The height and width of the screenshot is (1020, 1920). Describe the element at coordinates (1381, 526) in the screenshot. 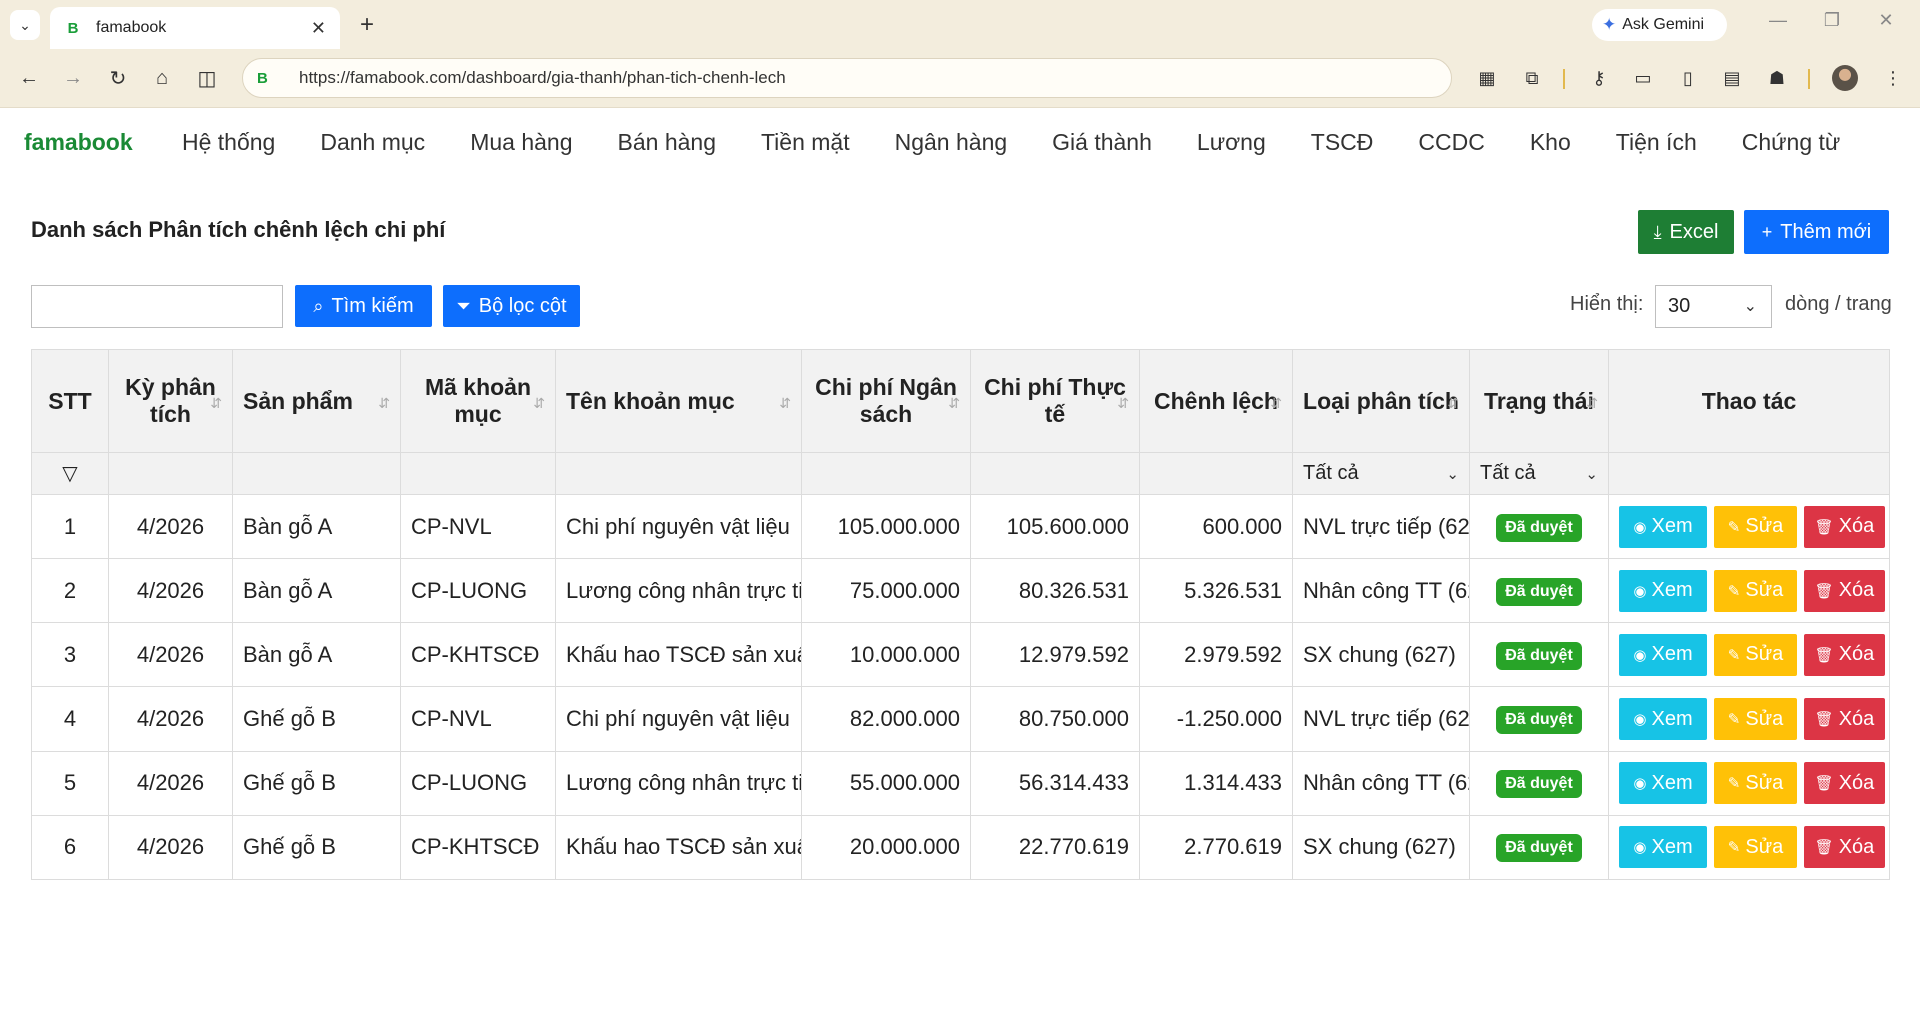

I see `cell-type: NVL trực tiếp (621)` at that location.